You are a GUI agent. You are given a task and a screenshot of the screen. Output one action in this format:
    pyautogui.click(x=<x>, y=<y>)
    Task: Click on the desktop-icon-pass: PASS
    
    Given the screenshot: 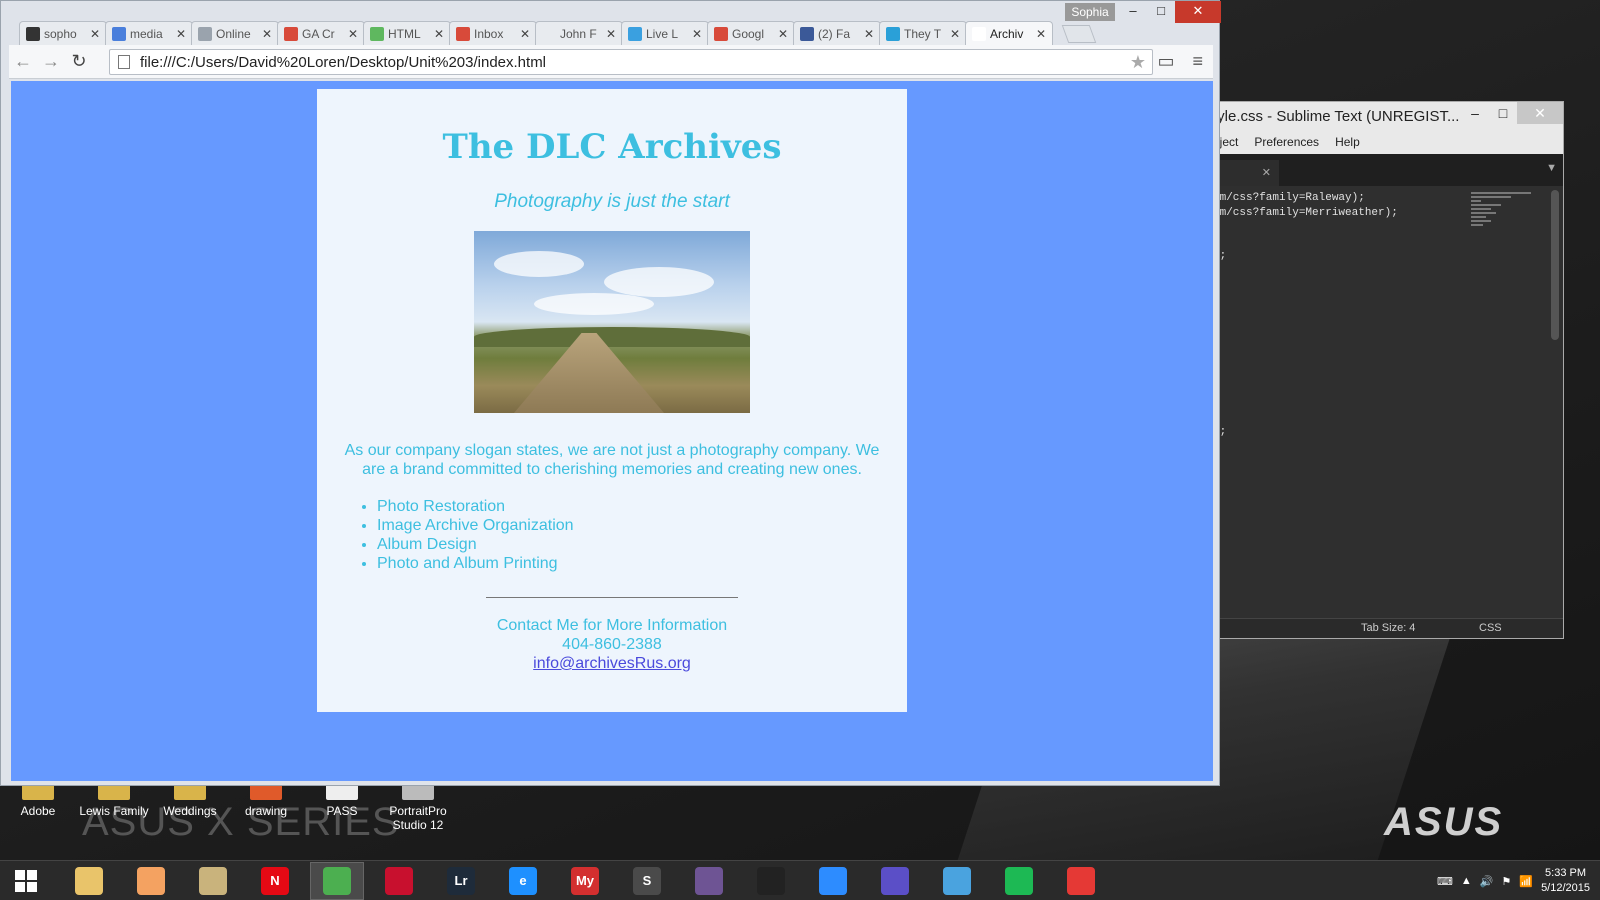 What is the action you would take?
    pyautogui.click(x=342, y=807)
    